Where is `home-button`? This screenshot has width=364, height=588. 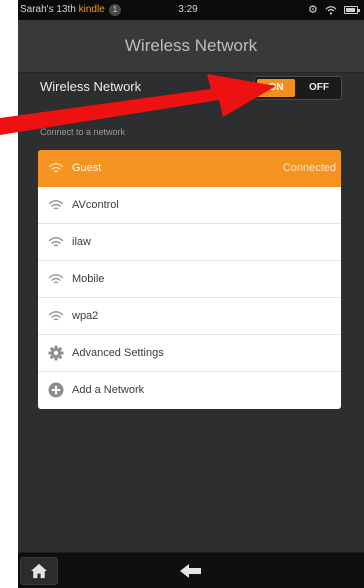 home-button is located at coordinates (39, 571).